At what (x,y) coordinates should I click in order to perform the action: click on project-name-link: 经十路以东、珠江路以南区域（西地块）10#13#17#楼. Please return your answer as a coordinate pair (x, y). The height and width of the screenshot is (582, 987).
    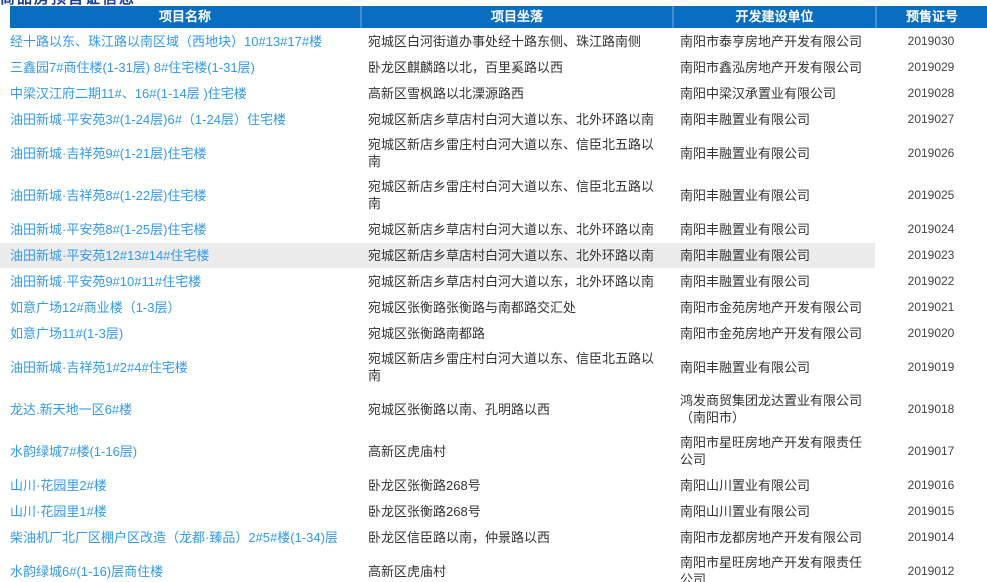
    Looking at the image, I should click on (166, 41).